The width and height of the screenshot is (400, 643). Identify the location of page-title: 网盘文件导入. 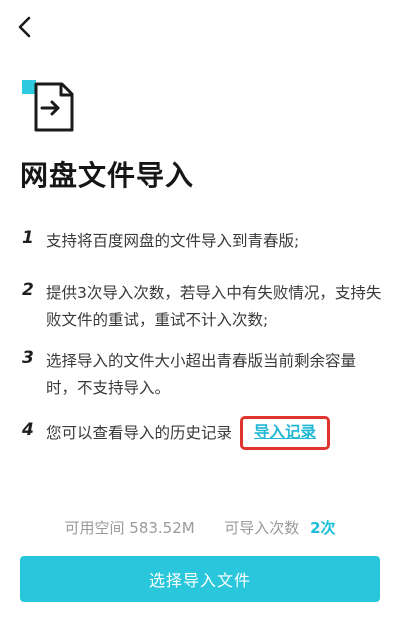
(107, 175).